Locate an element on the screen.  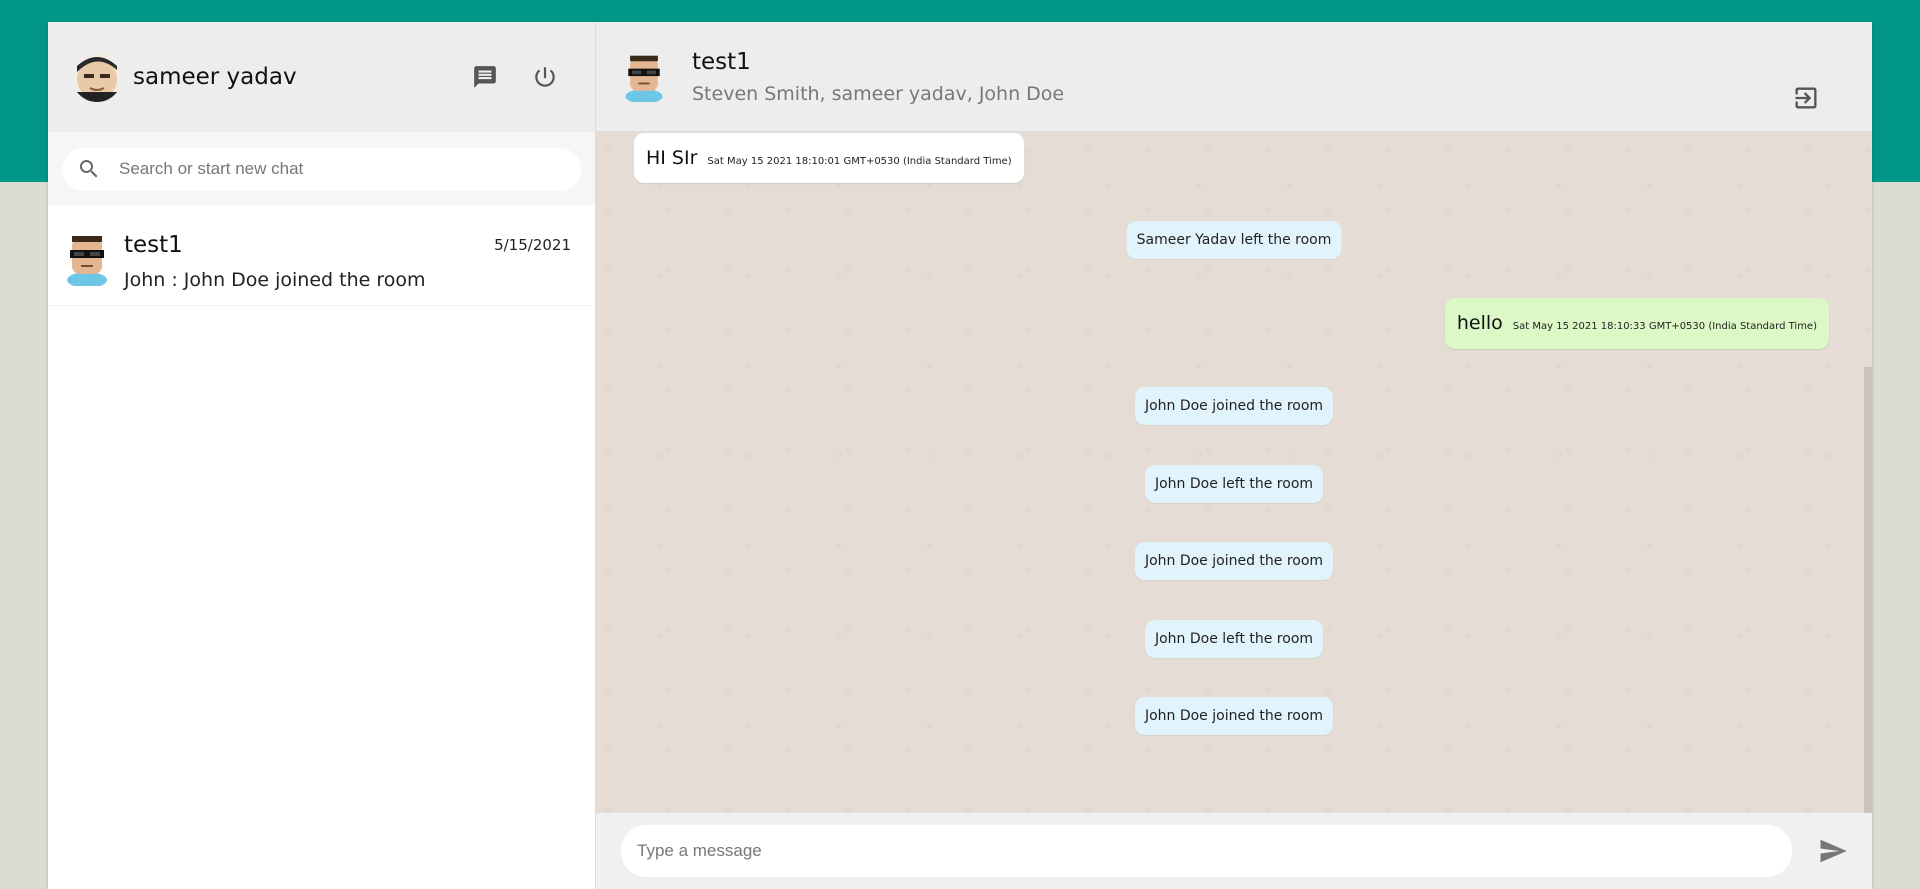
message-text: HI SIr is located at coordinates (672, 158).